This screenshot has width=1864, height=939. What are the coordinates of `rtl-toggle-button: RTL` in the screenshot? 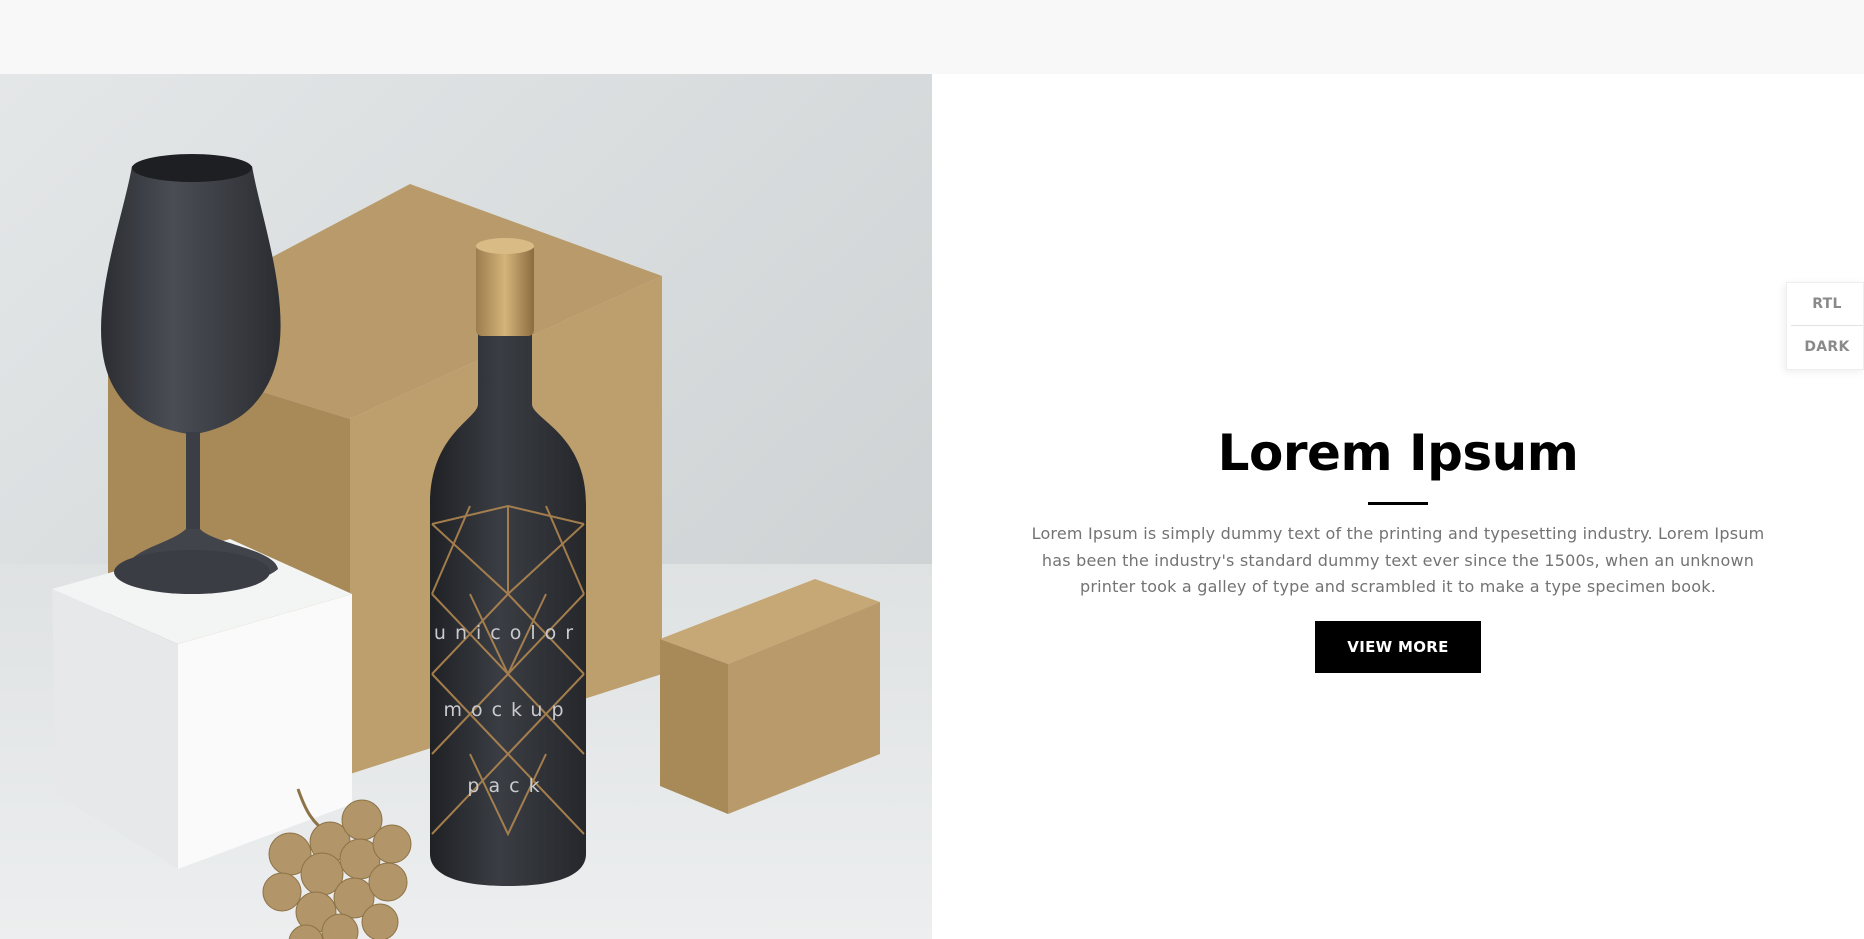 It's located at (1827, 304).